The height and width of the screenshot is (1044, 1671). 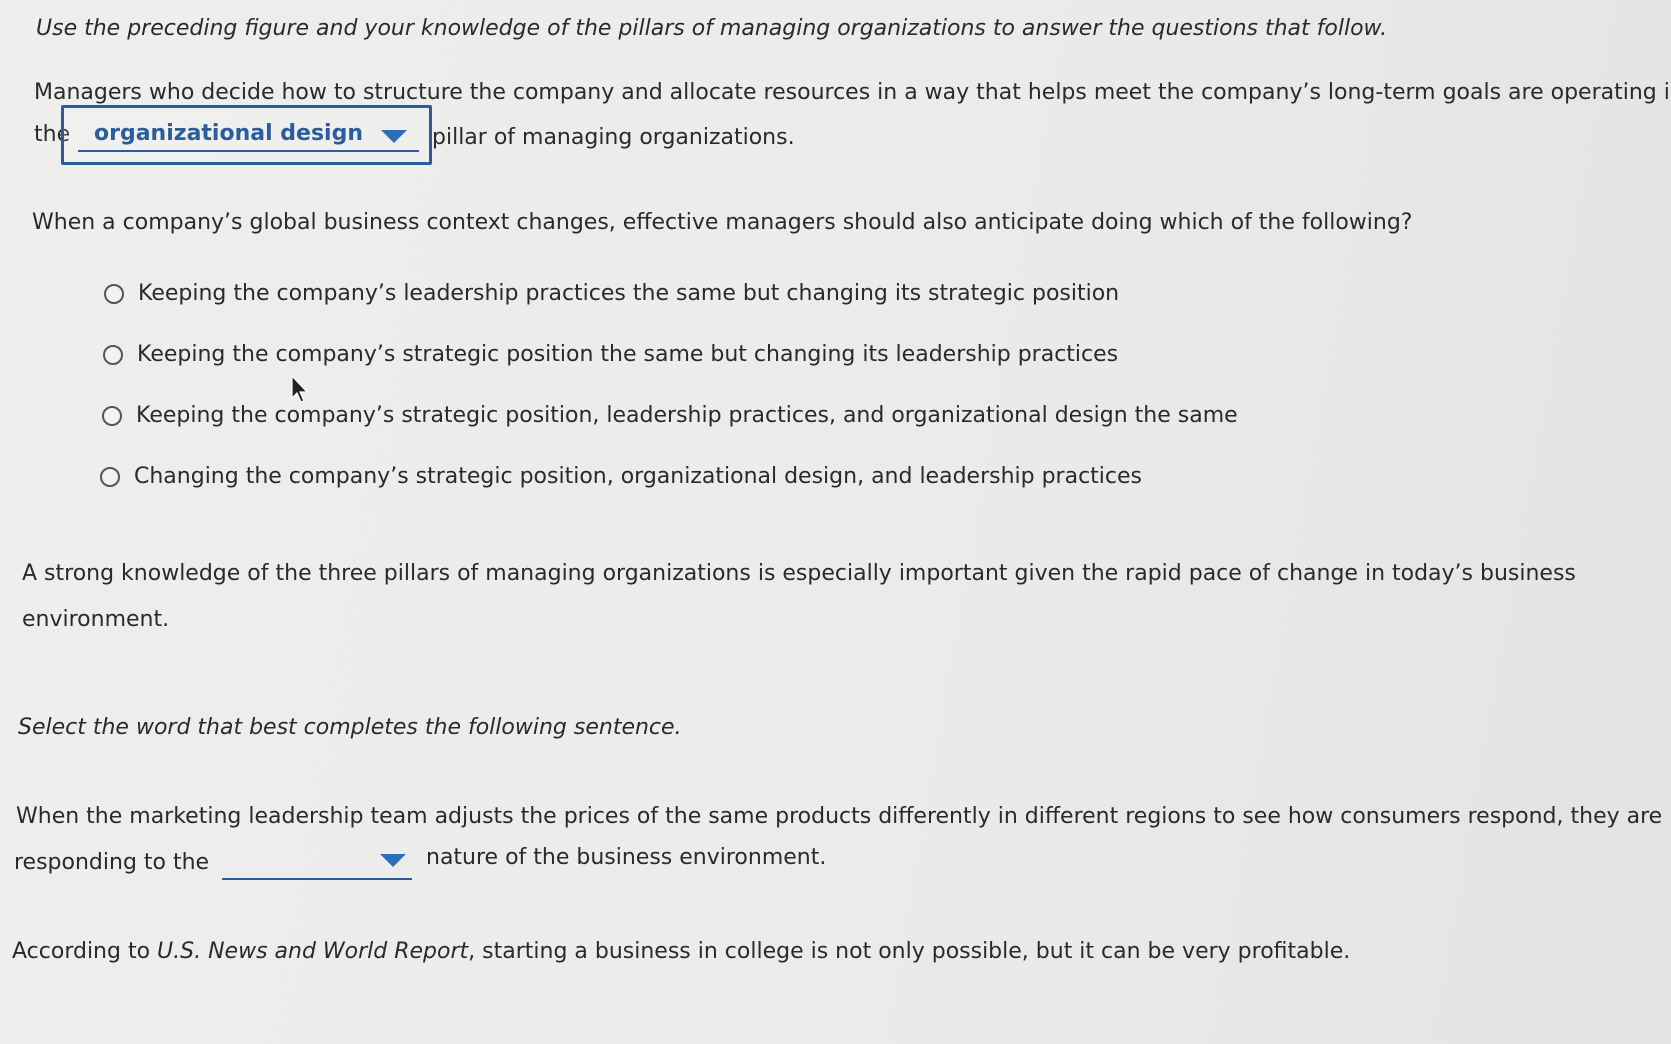 What do you see at coordinates (112, 862) in the screenshot?
I see `q3-prefix: responding to the` at bounding box center [112, 862].